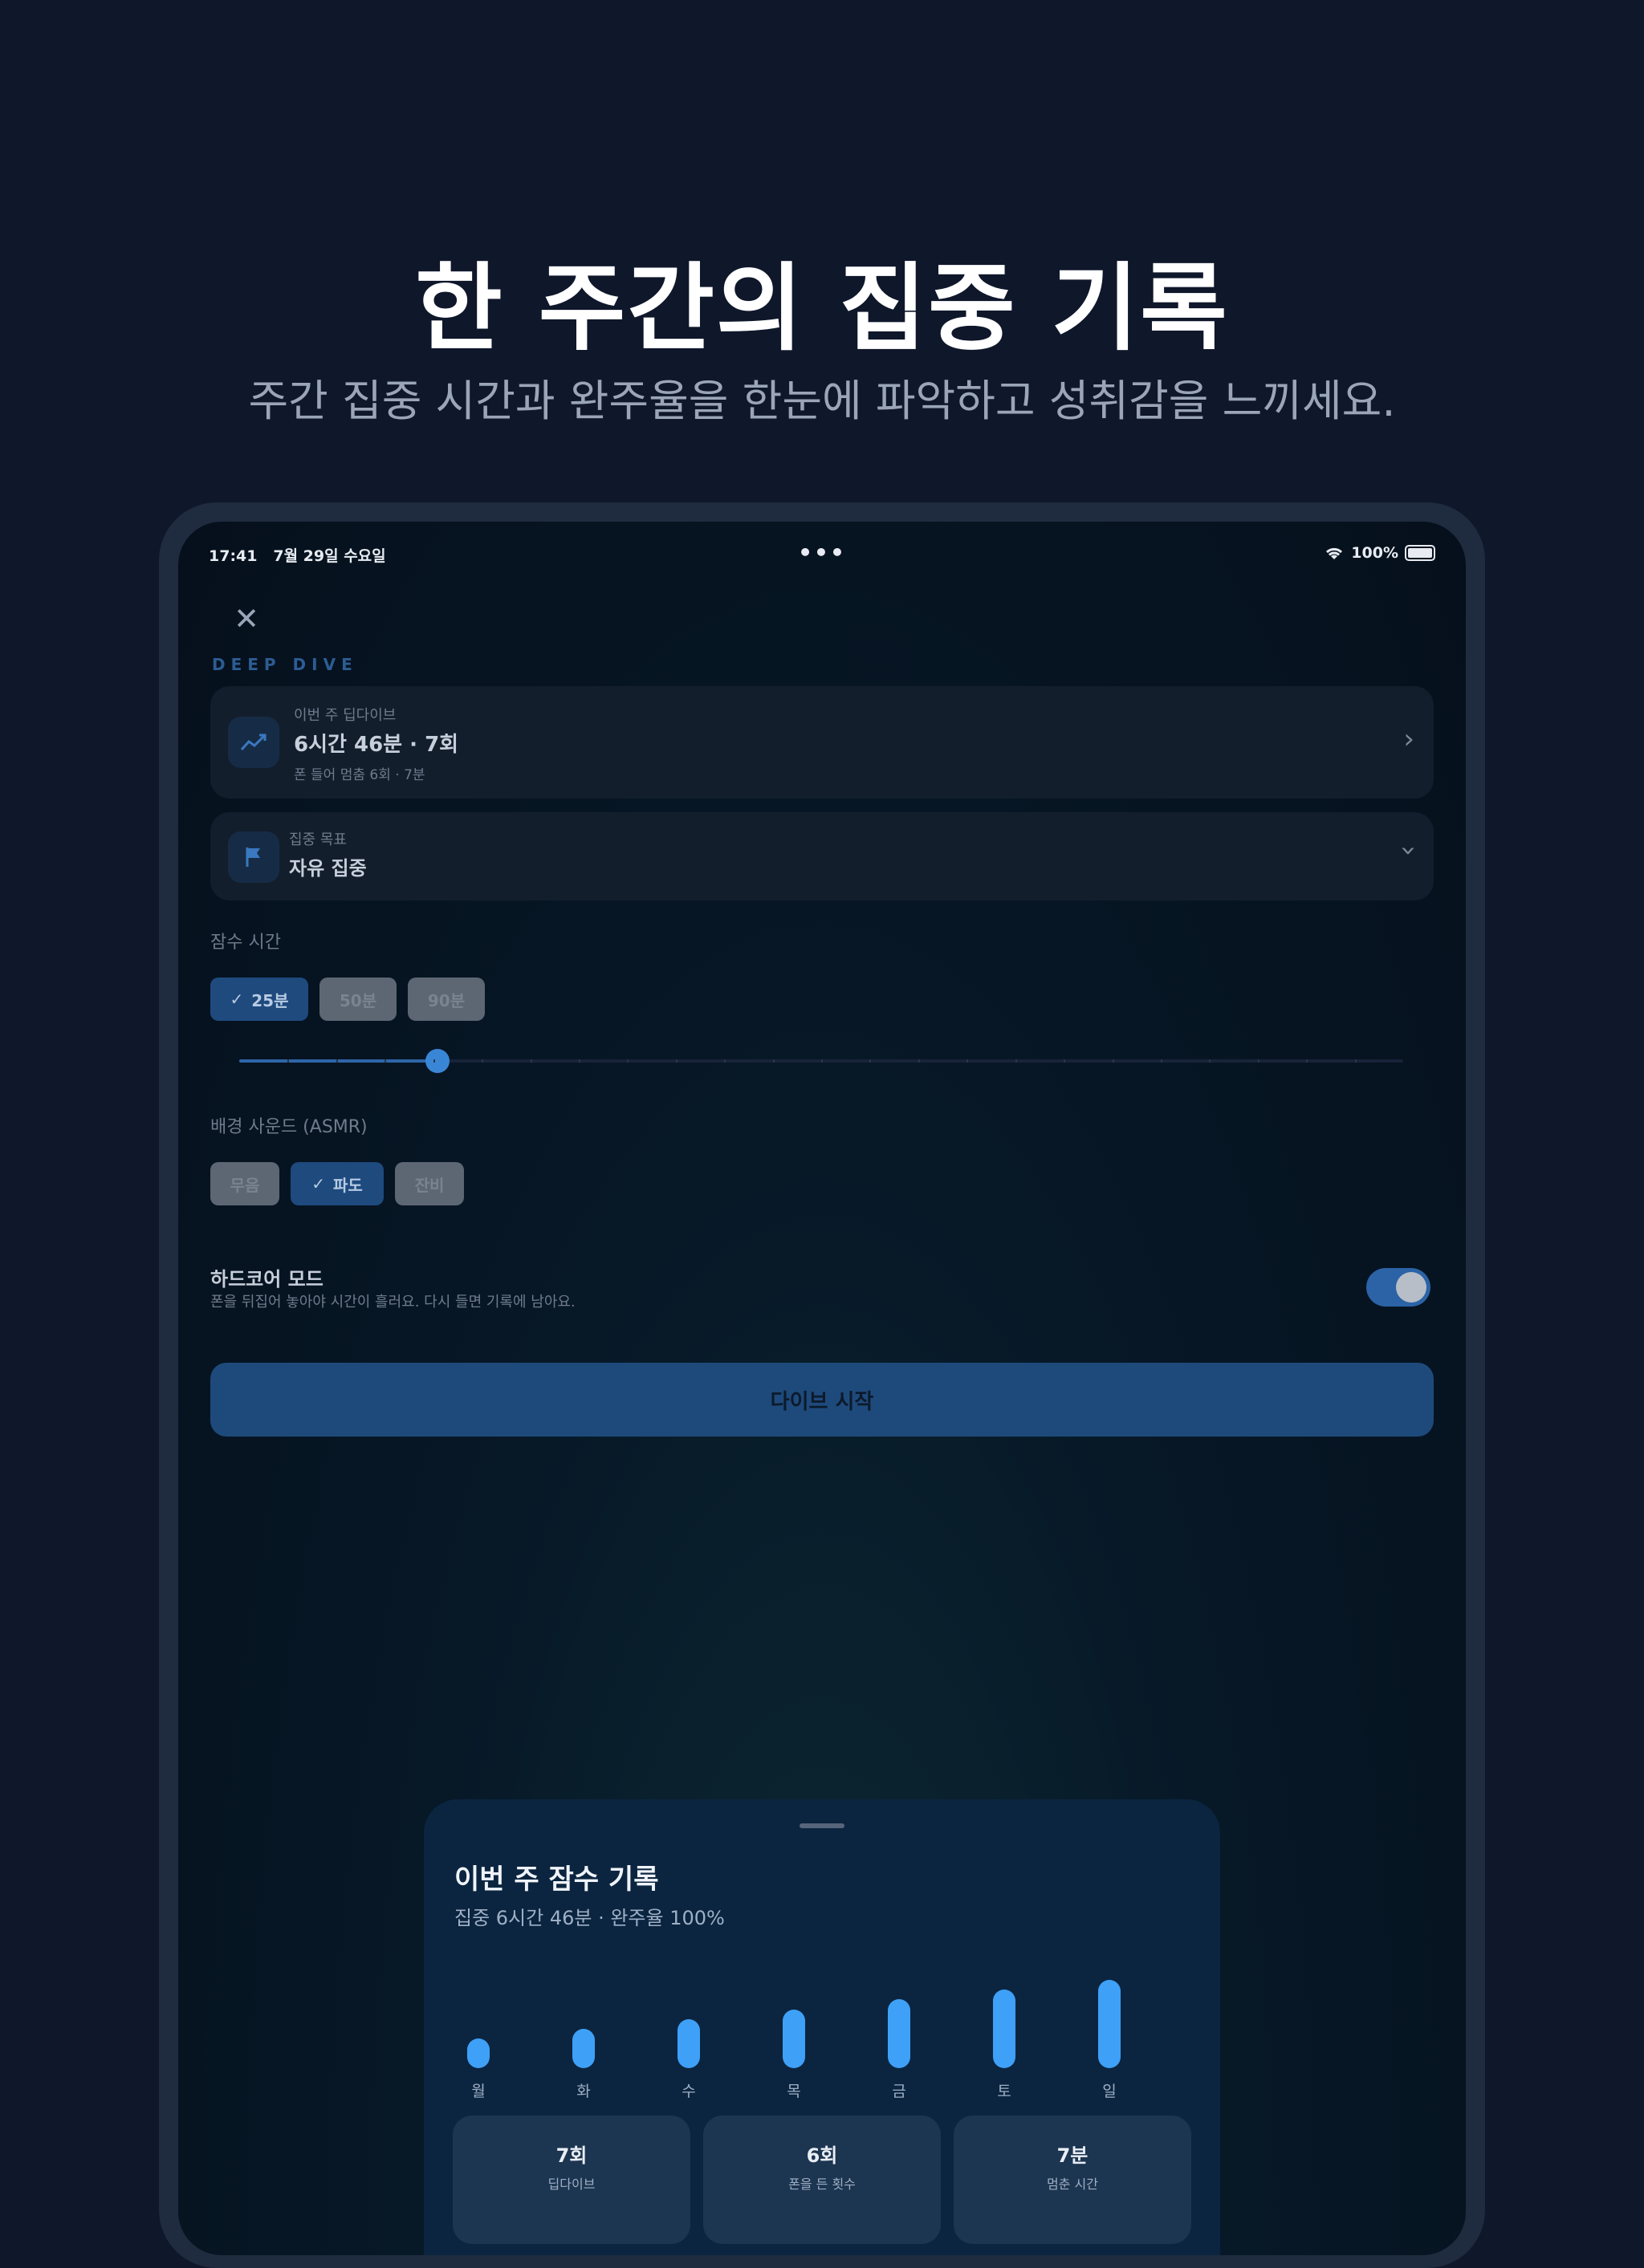 This screenshot has width=1644, height=2268. What do you see at coordinates (794, 2091) in the screenshot?
I see `day-label: 목` at bounding box center [794, 2091].